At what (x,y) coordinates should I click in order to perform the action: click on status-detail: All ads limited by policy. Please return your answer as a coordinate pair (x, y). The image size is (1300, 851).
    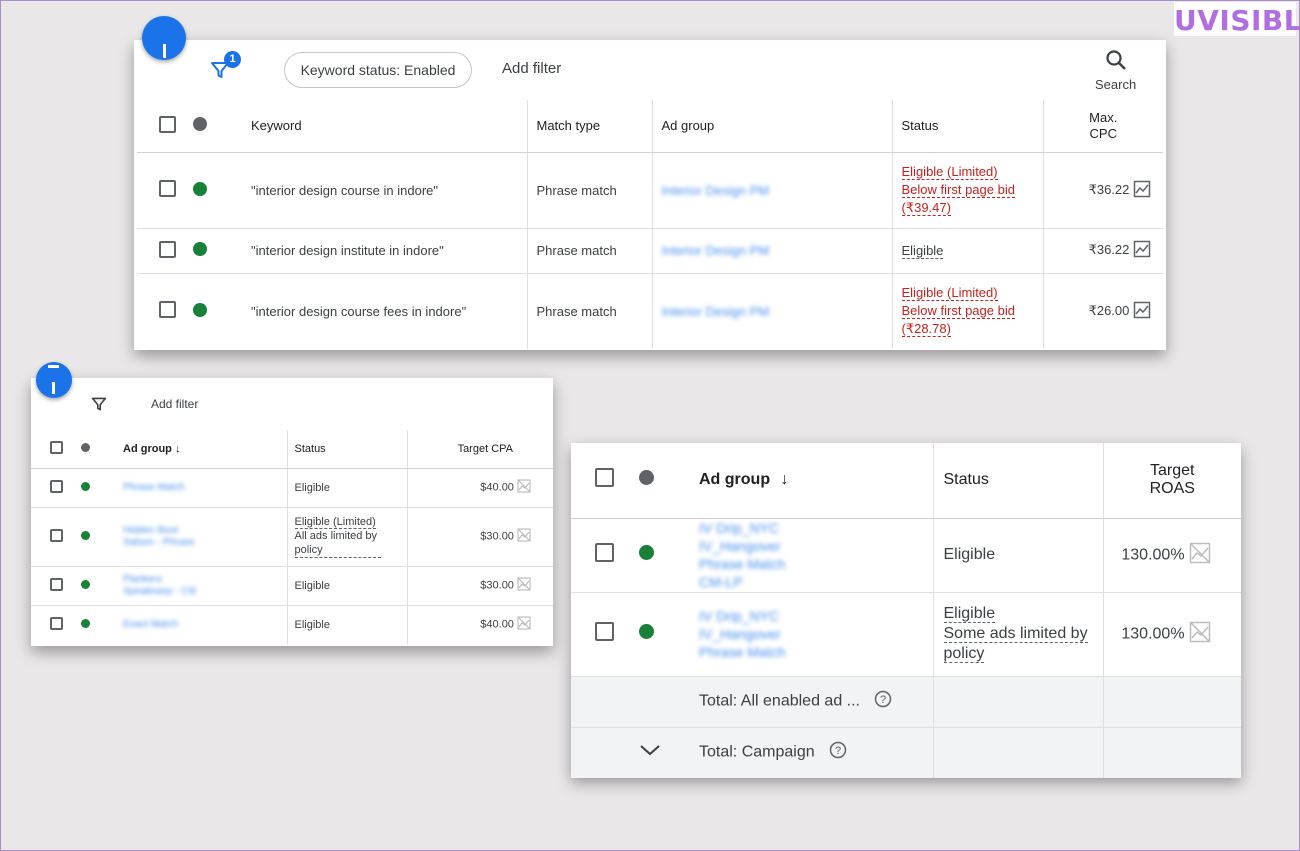
    Looking at the image, I should click on (337, 543).